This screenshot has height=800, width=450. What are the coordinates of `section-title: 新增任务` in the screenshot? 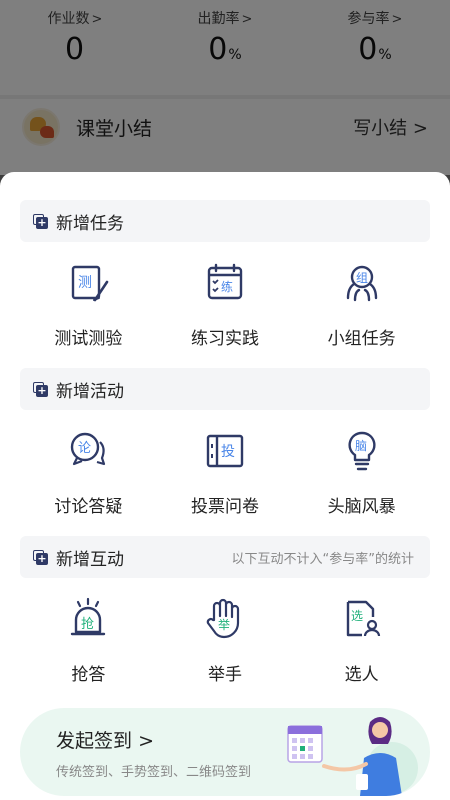 It's located at (90, 223).